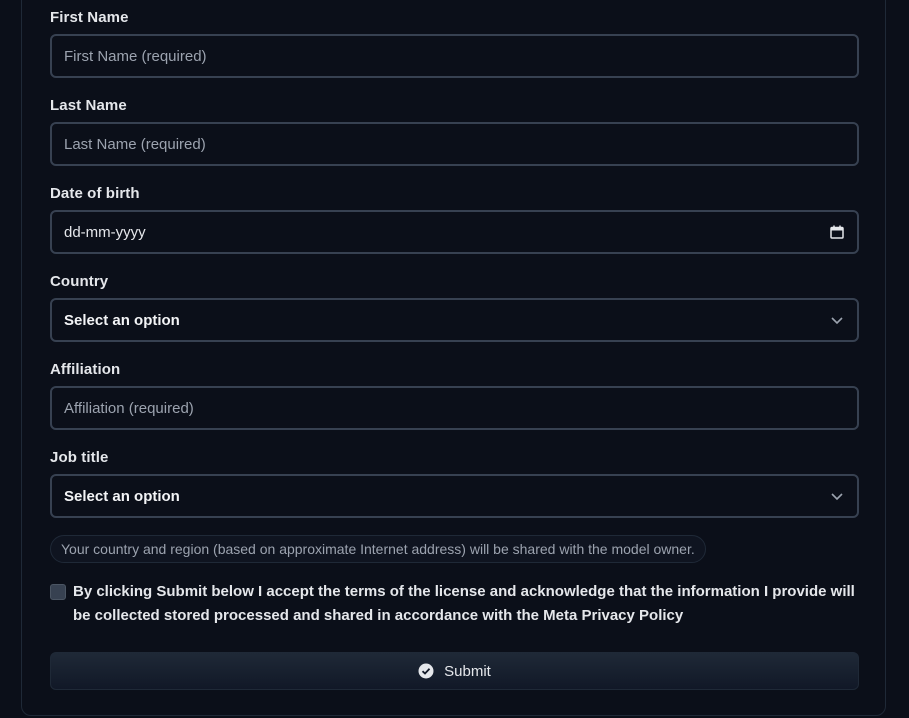 The image size is (909, 718). I want to click on submit-button: Submit, so click(454, 671).